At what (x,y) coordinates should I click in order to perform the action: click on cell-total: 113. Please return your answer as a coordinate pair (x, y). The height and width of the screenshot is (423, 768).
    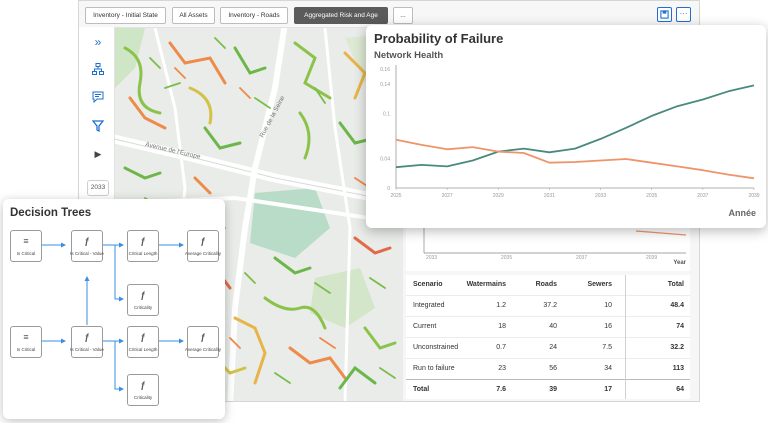
    Looking at the image, I should click on (678, 368).